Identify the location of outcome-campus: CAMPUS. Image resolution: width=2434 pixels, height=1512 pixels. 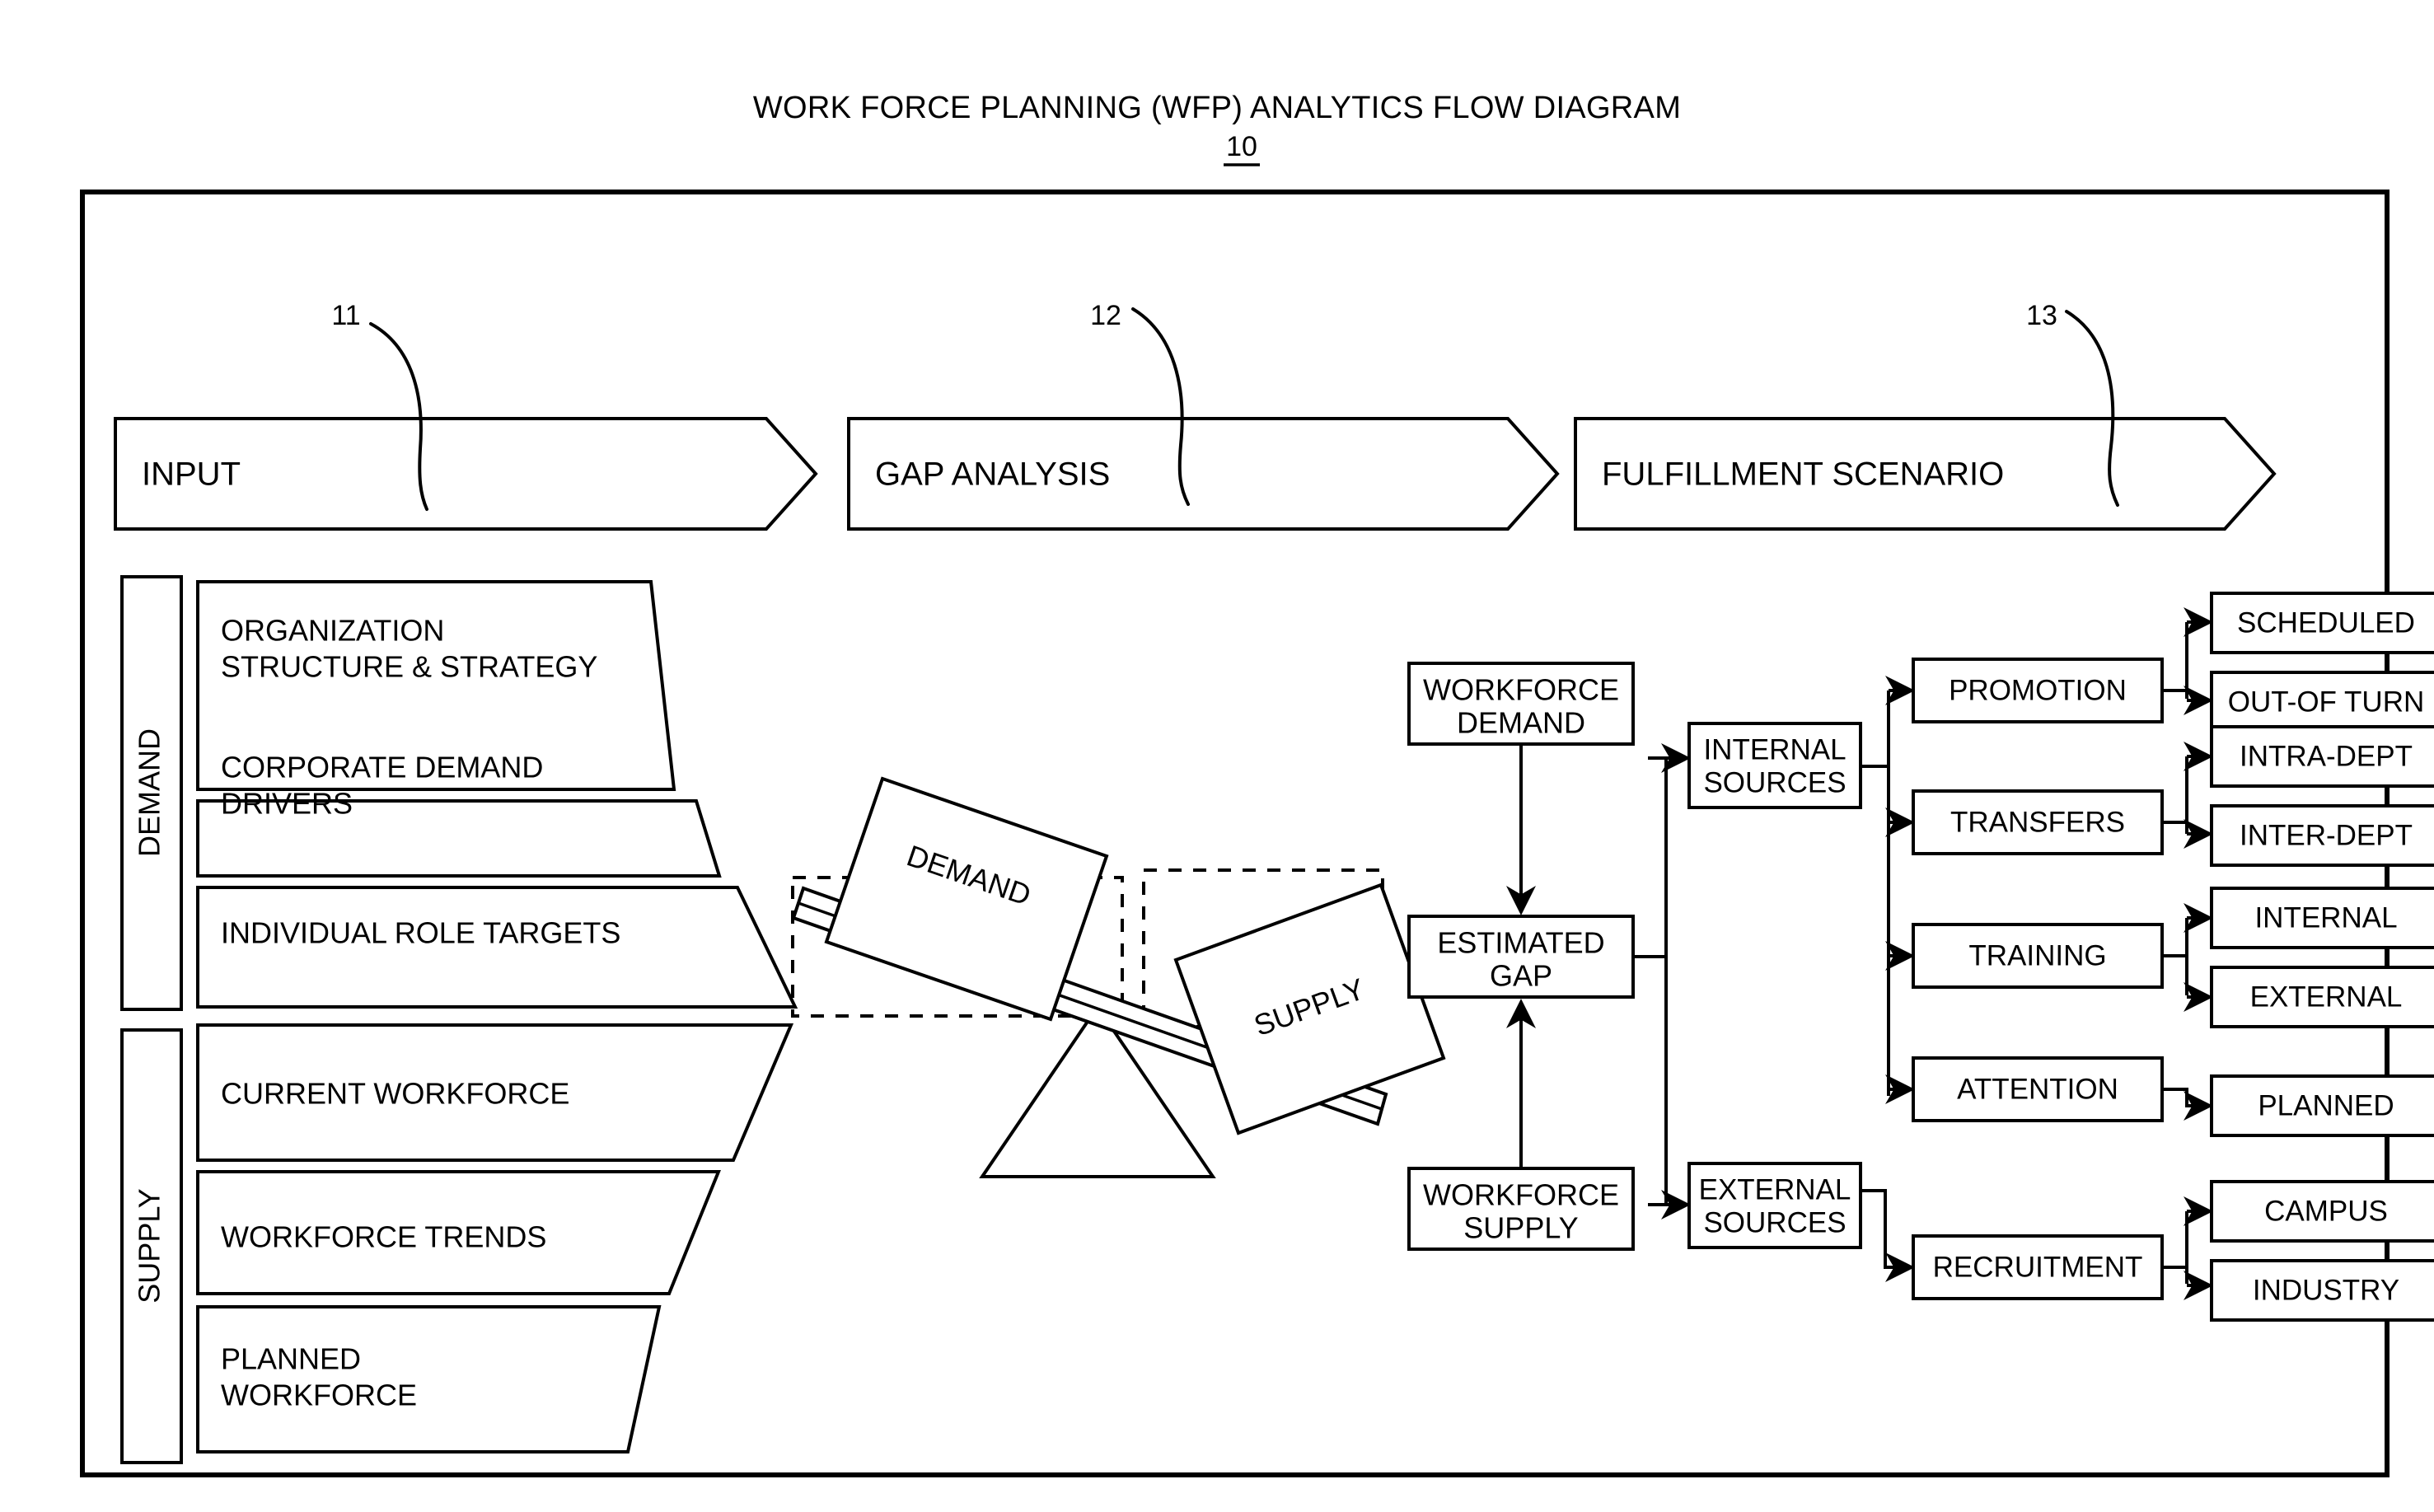
(2322, 1211).